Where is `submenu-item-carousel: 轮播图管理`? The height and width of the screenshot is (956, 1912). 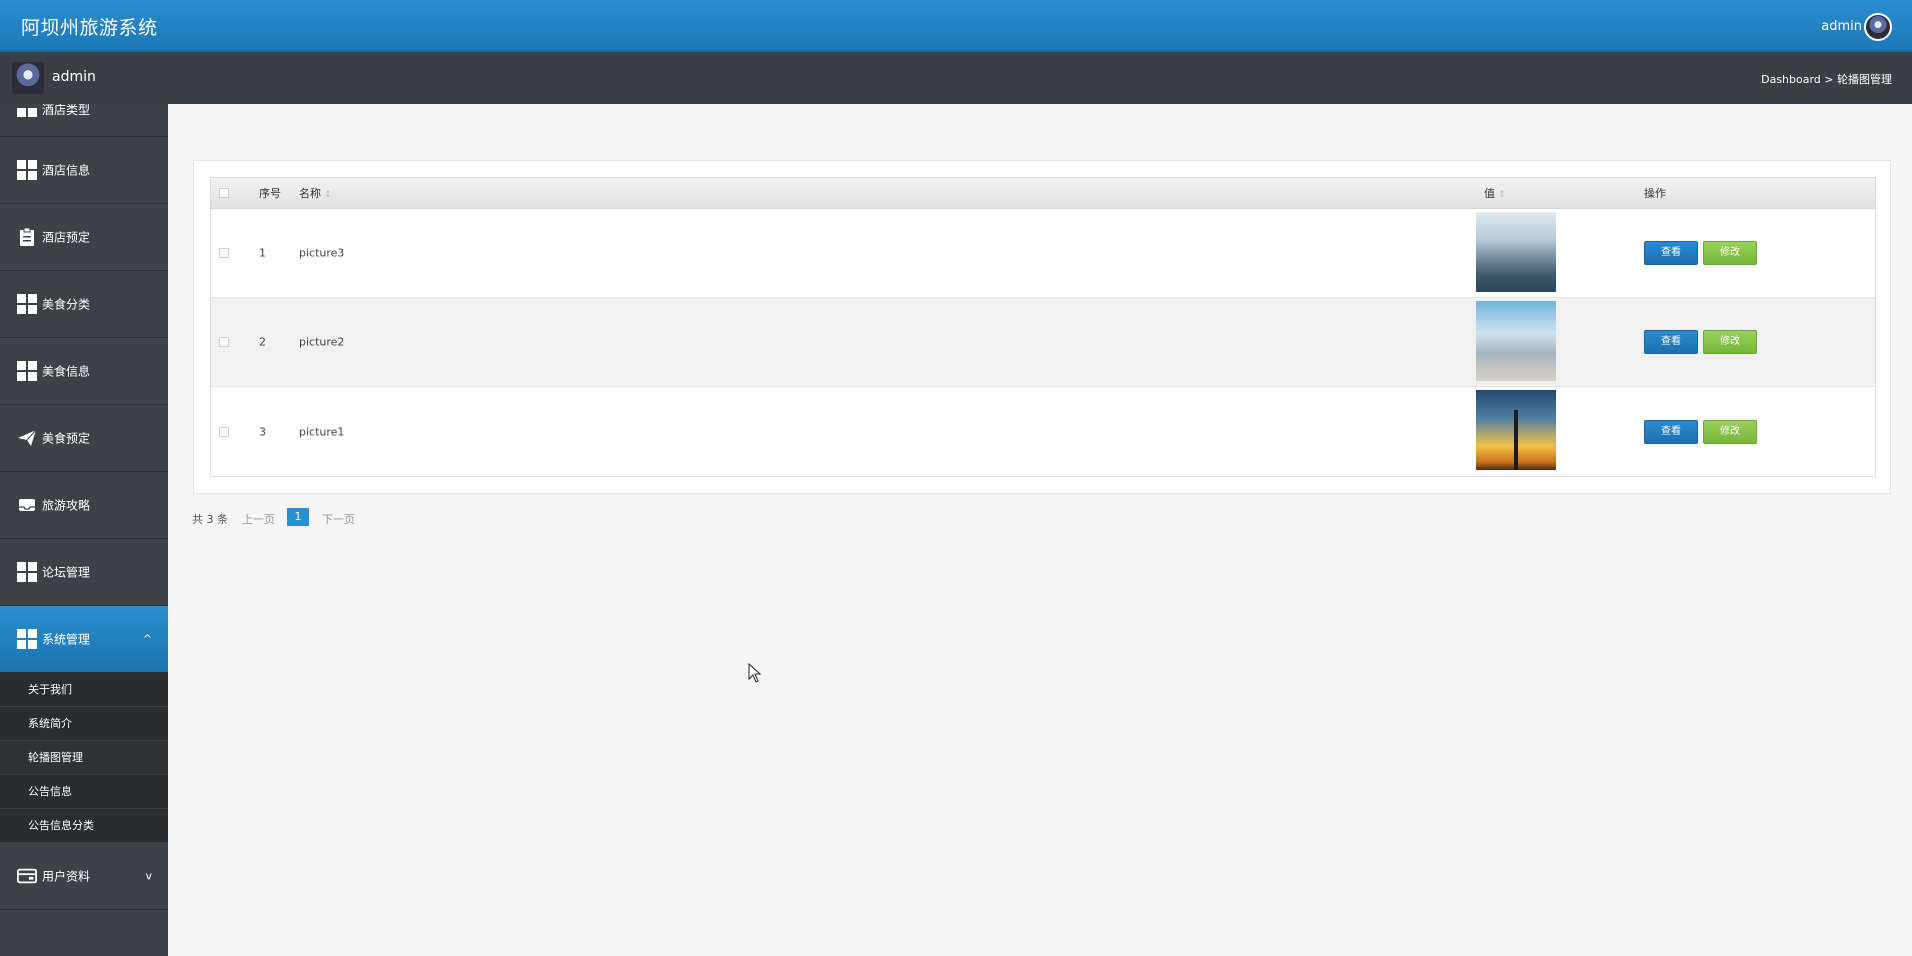 submenu-item-carousel: 轮播图管理 is located at coordinates (84, 758).